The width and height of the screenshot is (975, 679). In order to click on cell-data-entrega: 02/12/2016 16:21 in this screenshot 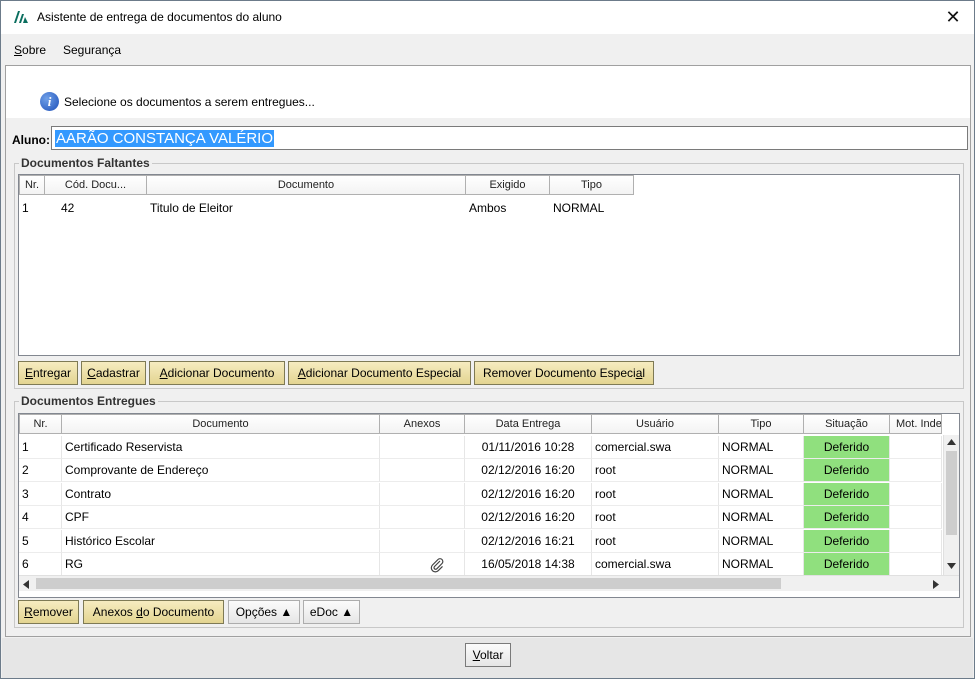, I will do `click(528, 541)`.